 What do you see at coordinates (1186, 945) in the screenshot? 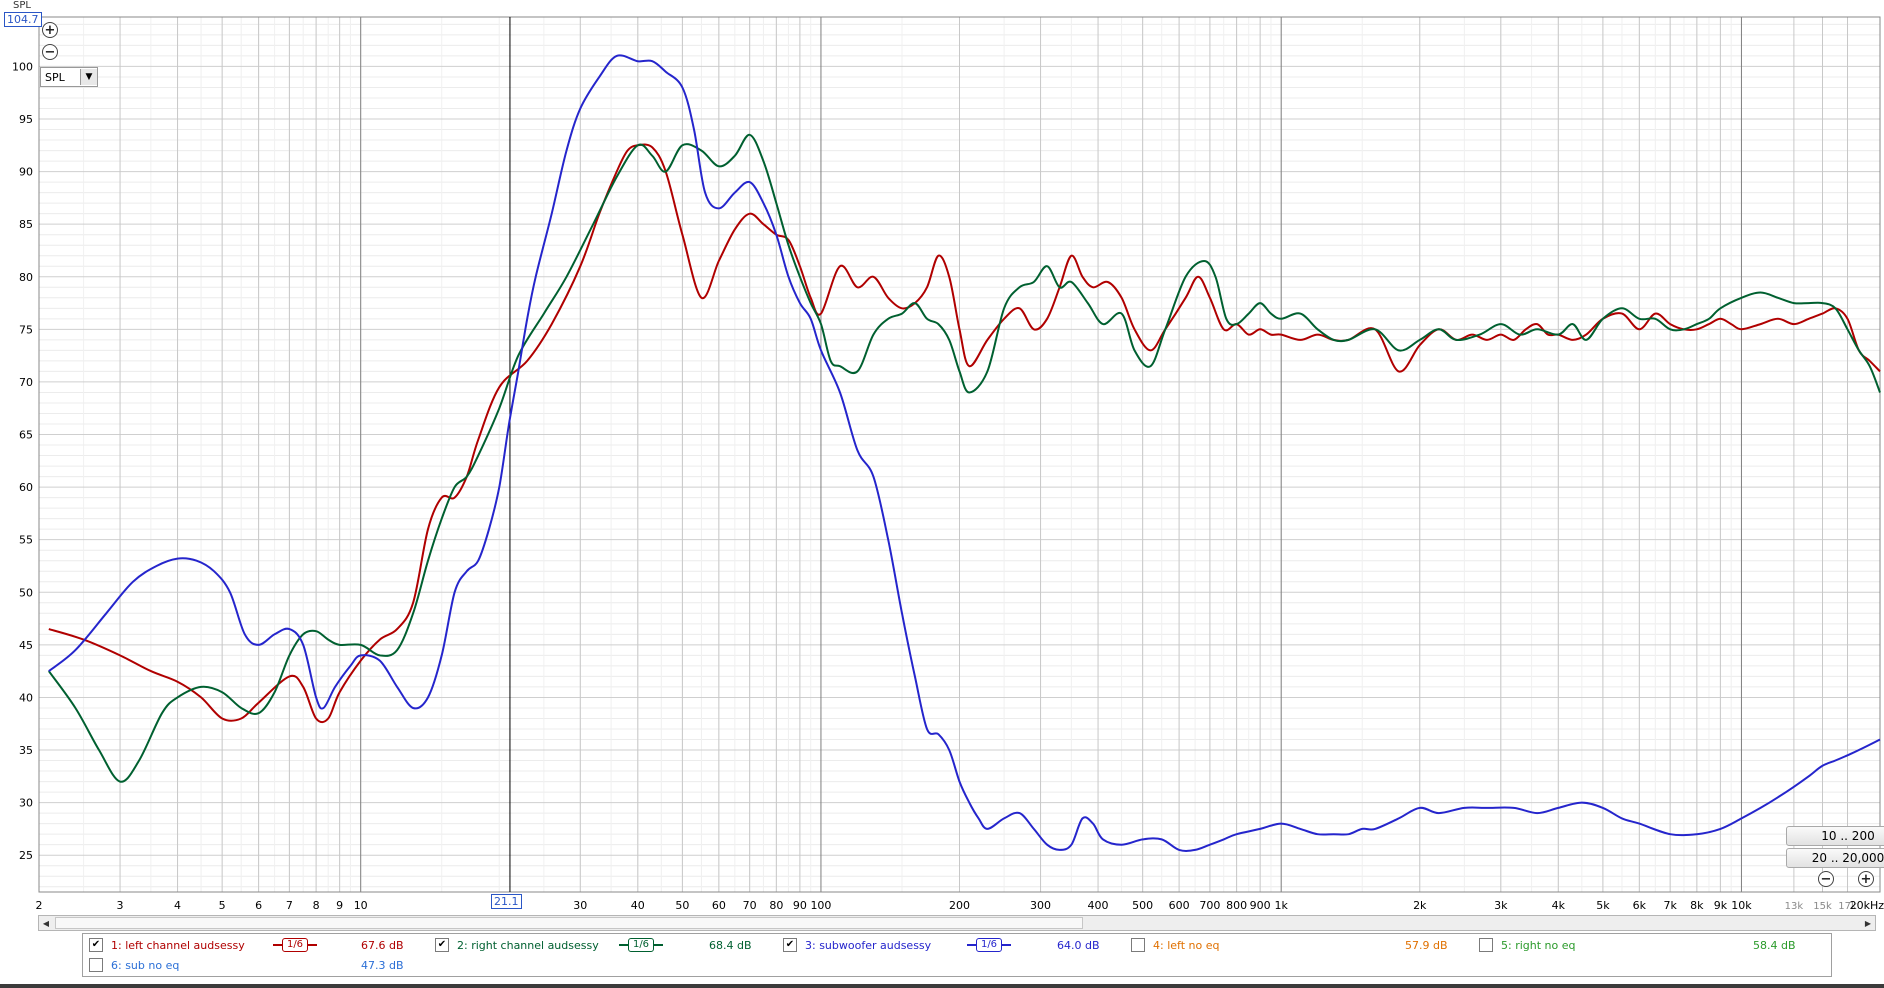
I see `legend-label-4: 4: left no eq` at bounding box center [1186, 945].